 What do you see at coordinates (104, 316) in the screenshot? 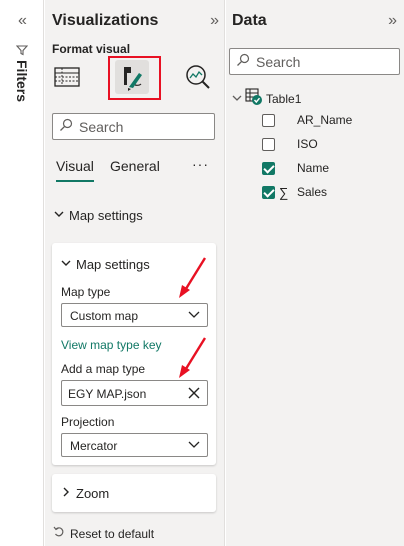
I see `map-type-value: Custom map` at bounding box center [104, 316].